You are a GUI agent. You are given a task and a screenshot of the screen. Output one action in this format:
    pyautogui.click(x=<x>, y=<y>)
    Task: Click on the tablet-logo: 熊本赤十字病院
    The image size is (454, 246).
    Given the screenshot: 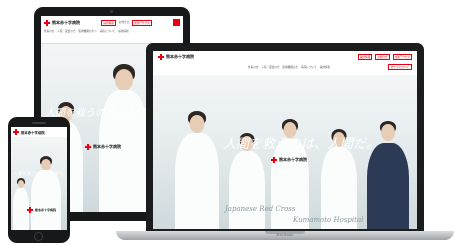 What is the action you would take?
    pyautogui.click(x=62, y=22)
    